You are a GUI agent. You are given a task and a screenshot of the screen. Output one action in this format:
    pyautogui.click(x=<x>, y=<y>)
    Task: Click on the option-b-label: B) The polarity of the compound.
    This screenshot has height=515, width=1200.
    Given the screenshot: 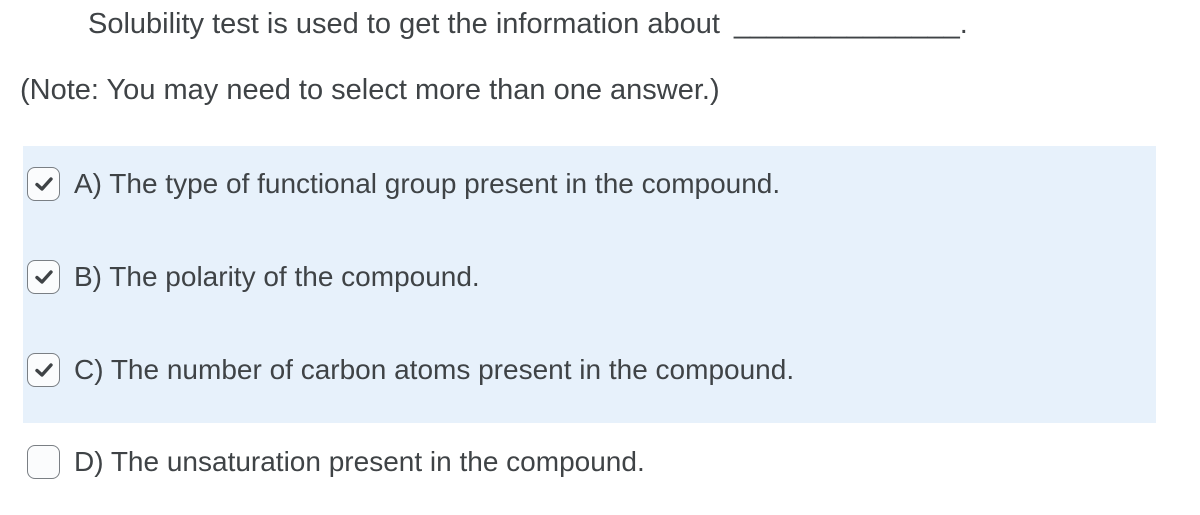 What is the action you would take?
    pyautogui.click(x=277, y=276)
    